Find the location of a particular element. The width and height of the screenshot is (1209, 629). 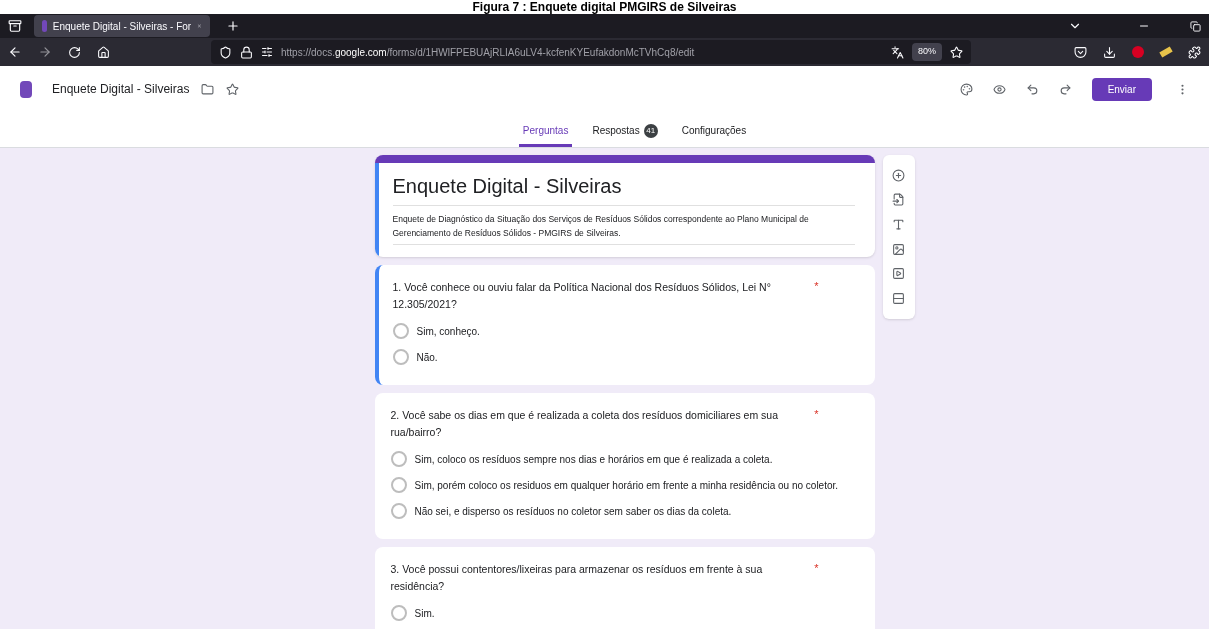

extension-icon is located at coordinates (1166, 52).